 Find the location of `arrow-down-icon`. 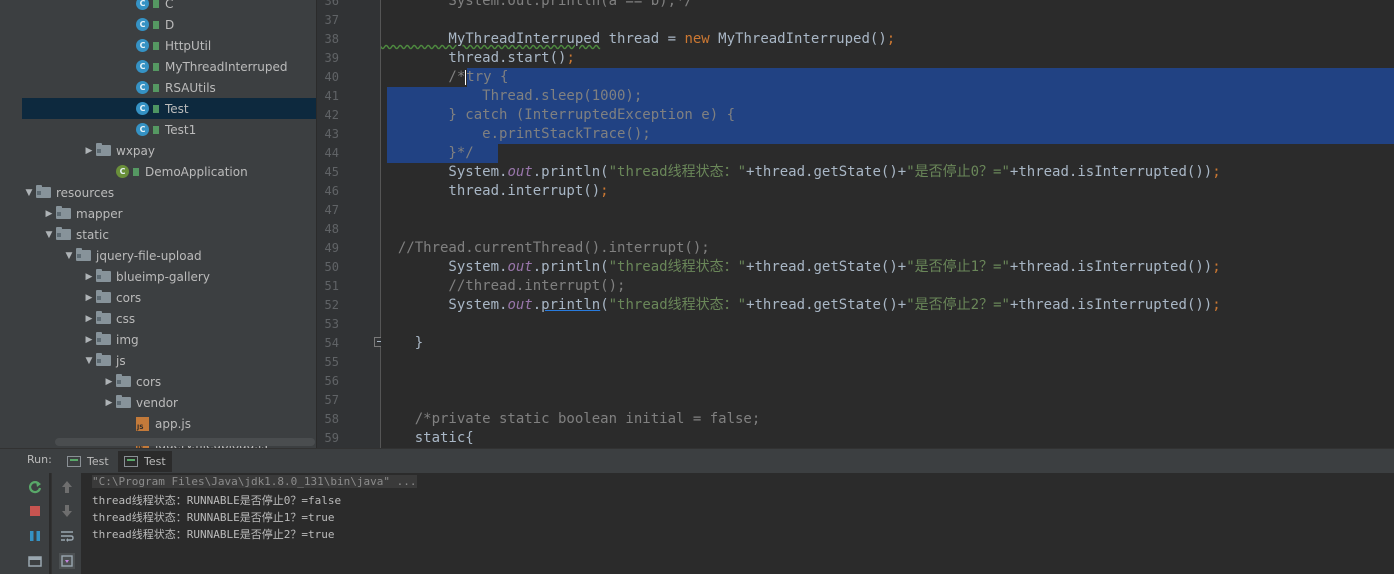

arrow-down-icon is located at coordinates (67, 511).